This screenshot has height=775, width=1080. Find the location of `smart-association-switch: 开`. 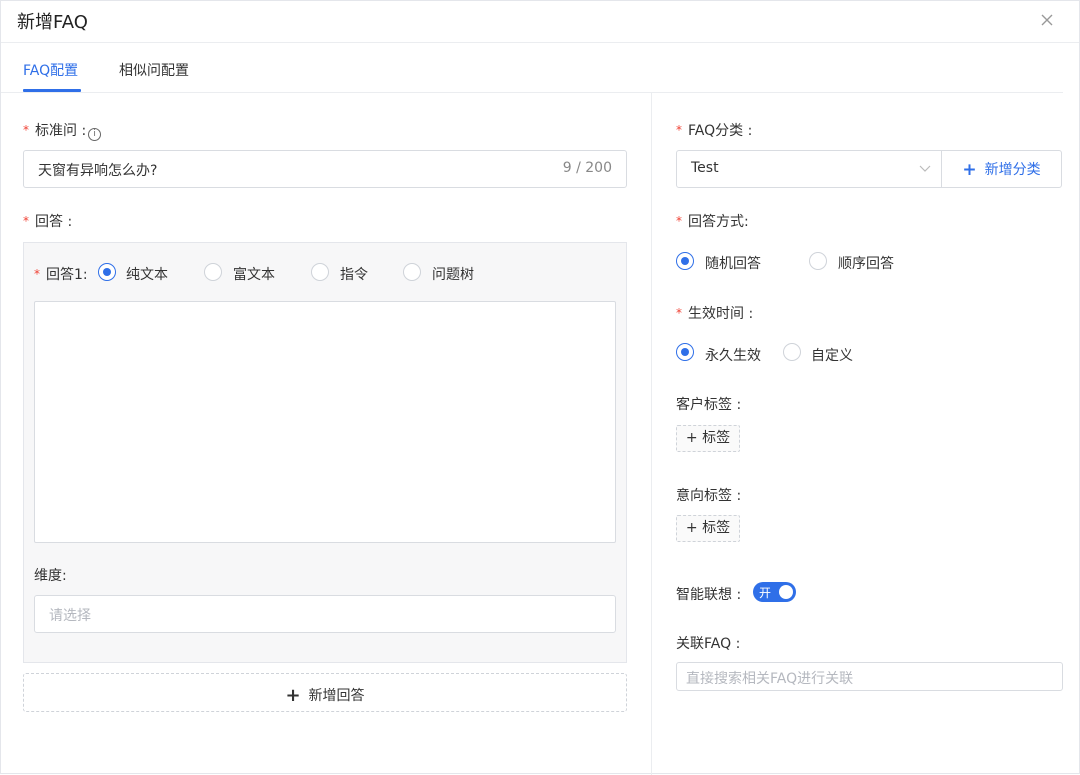

smart-association-switch: 开 is located at coordinates (774, 592).